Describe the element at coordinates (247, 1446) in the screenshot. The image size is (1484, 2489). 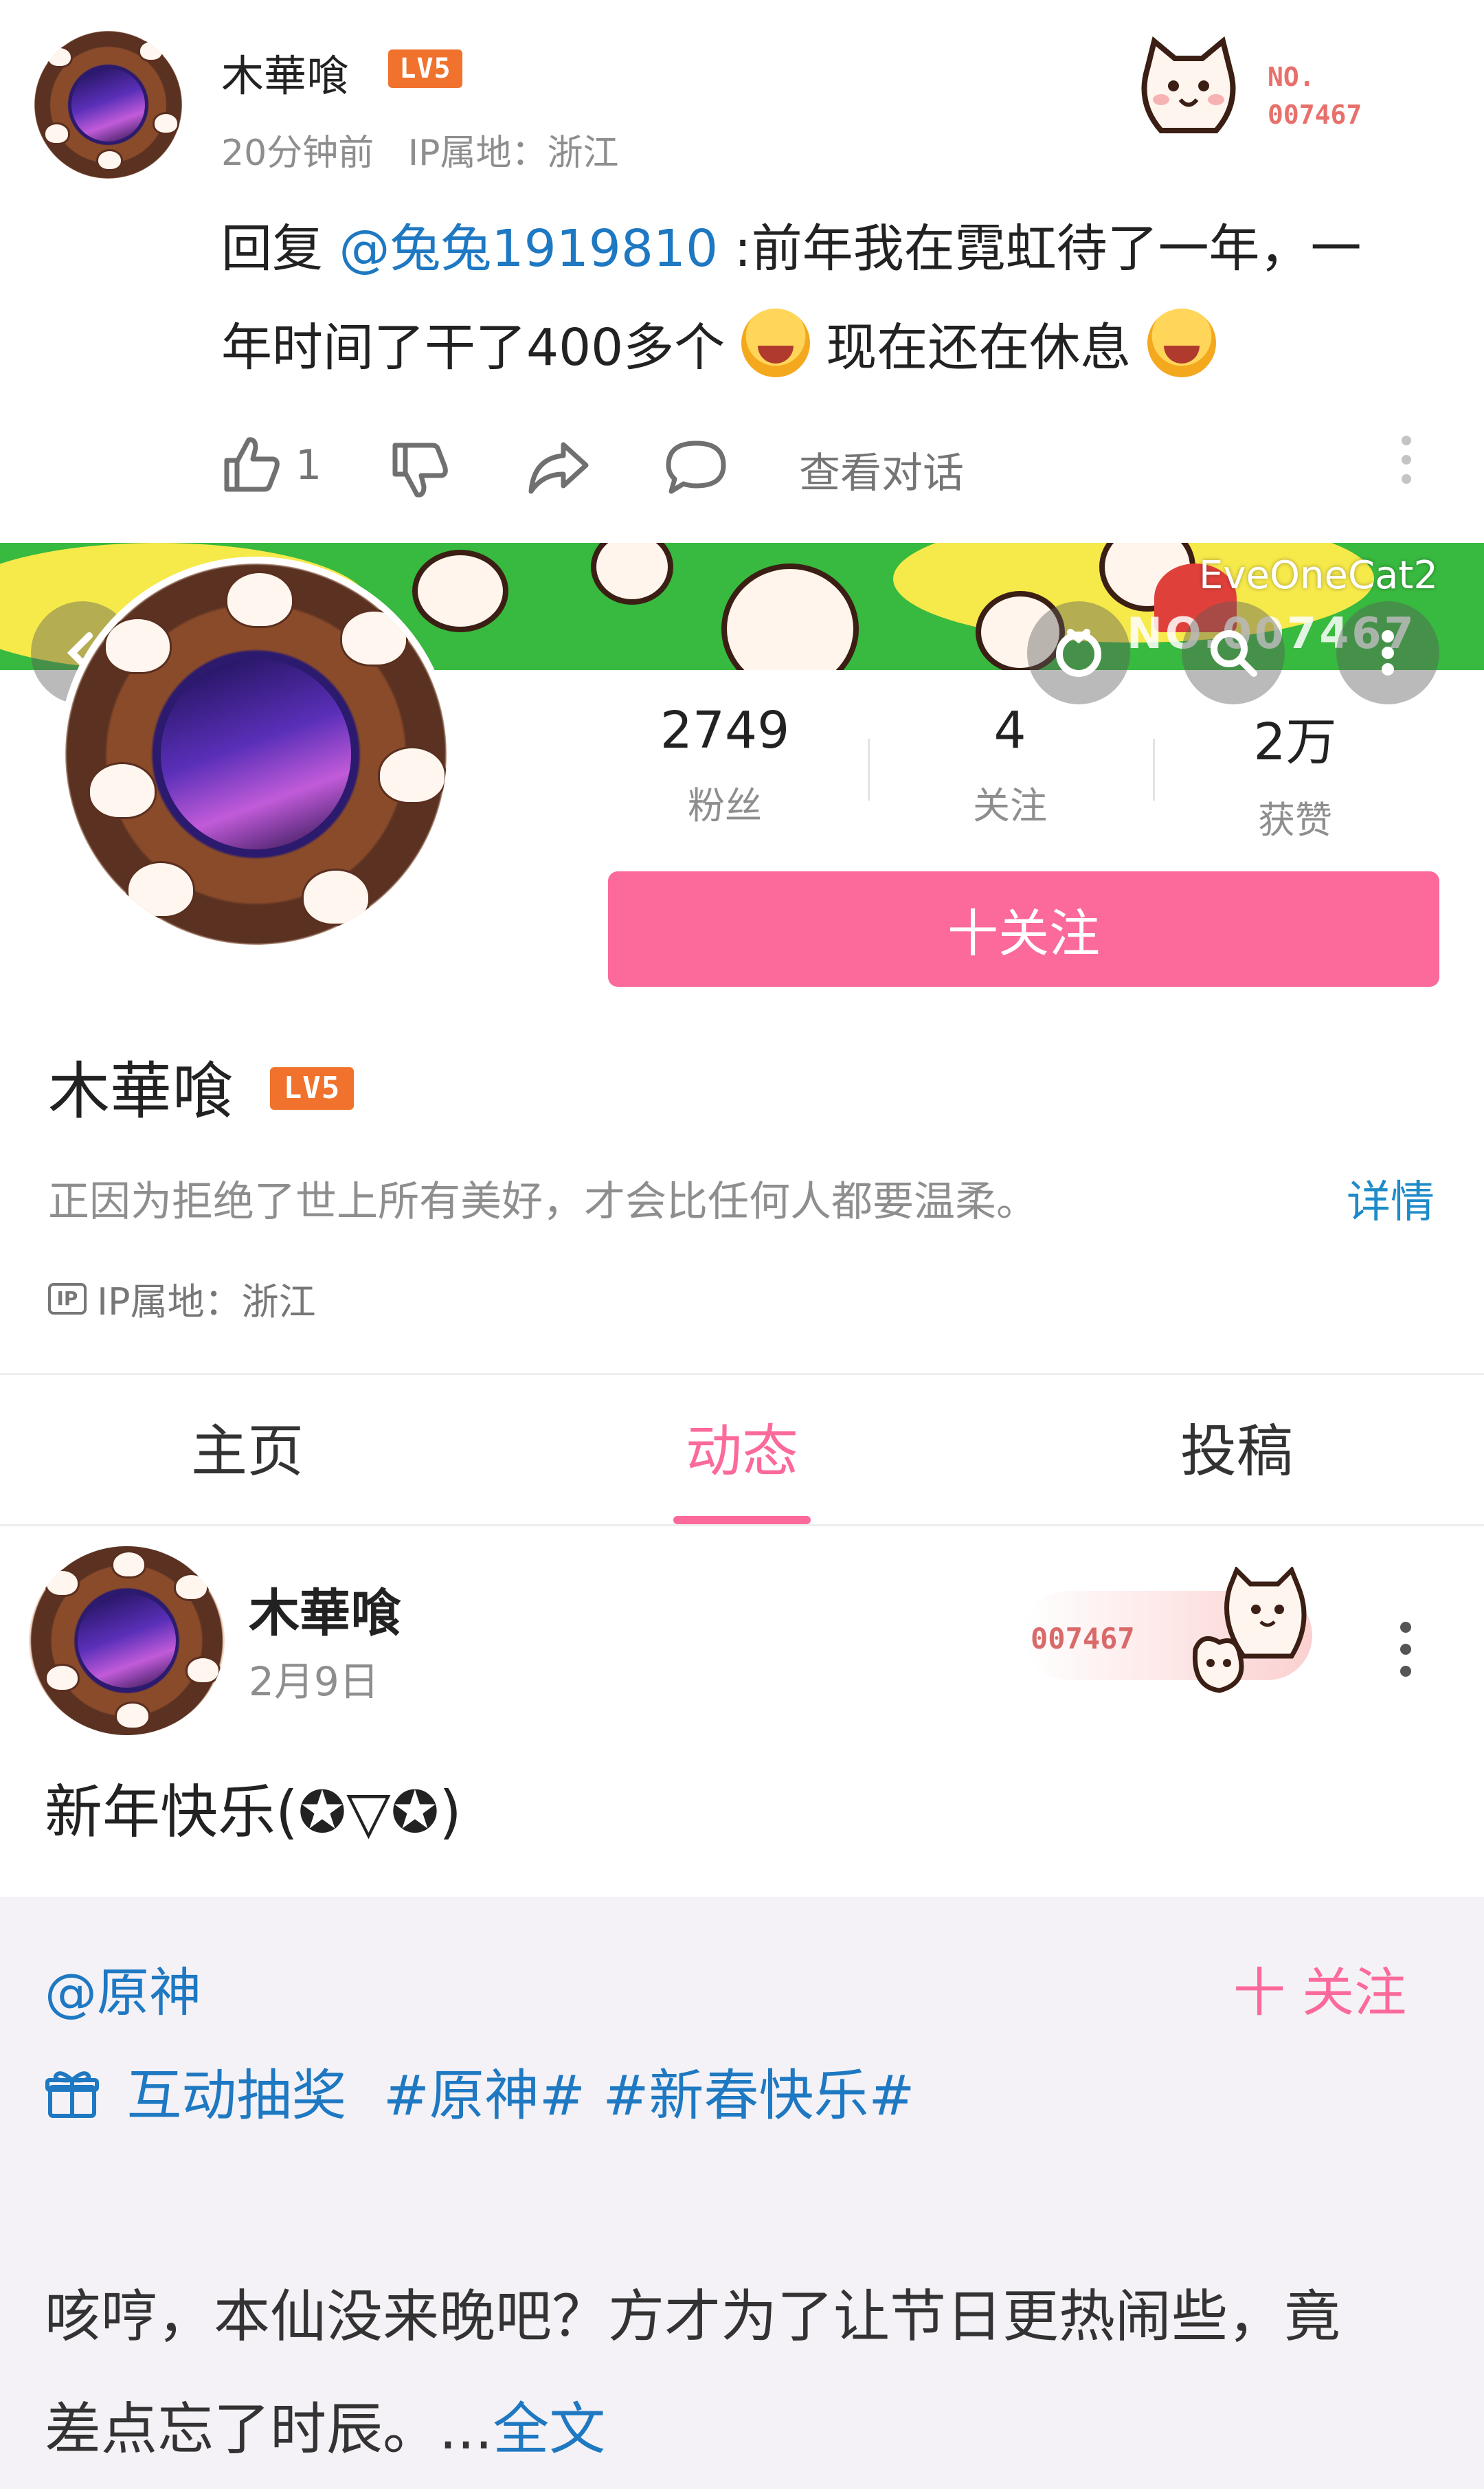
I see `tab-home: 主页` at that location.